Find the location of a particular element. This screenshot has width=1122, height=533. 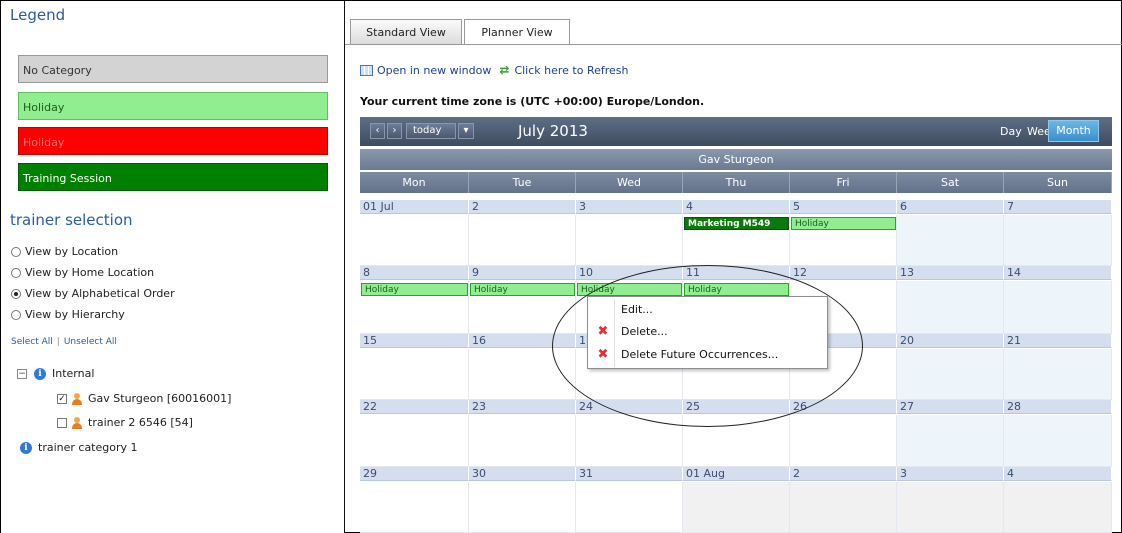

month-view-button: Month is located at coordinates (1073, 131).